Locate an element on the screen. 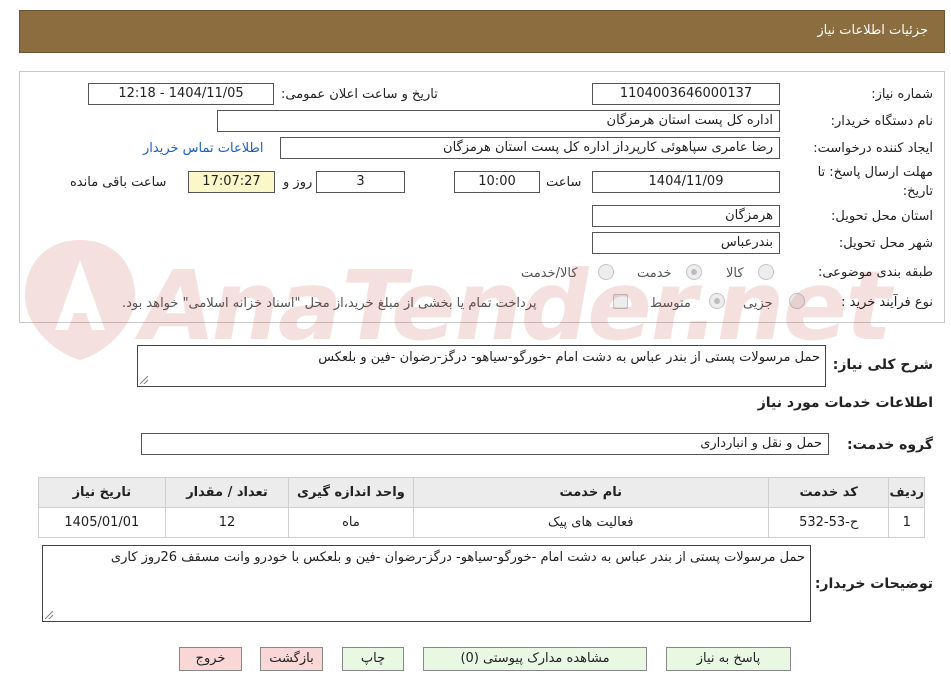  col-header-service-name: نام خدمت is located at coordinates (590, 492).